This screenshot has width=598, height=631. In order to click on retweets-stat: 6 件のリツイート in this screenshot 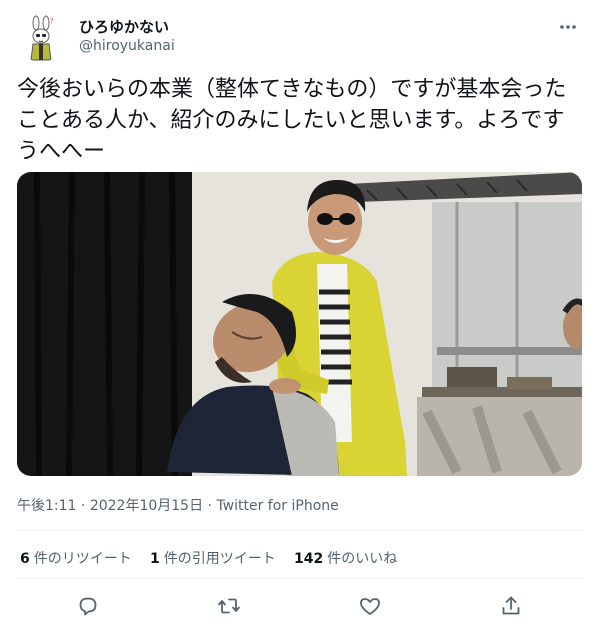, I will do `click(76, 558)`.